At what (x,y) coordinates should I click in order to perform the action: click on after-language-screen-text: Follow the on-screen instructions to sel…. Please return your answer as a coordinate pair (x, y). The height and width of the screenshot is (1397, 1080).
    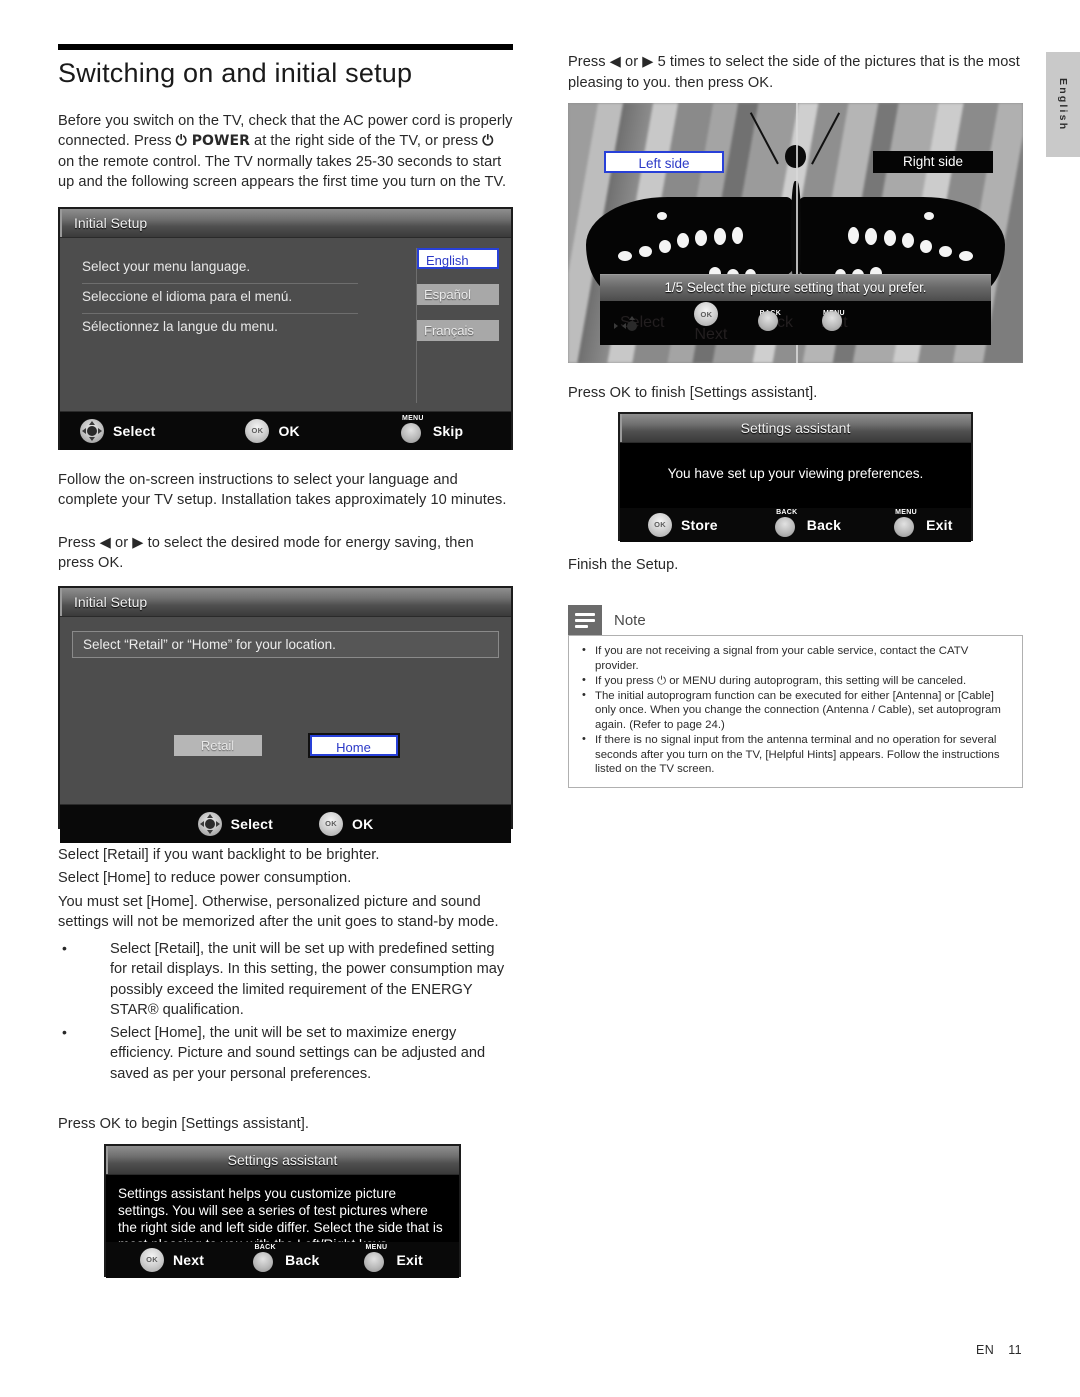
    Looking at the image, I should click on (282, 490).